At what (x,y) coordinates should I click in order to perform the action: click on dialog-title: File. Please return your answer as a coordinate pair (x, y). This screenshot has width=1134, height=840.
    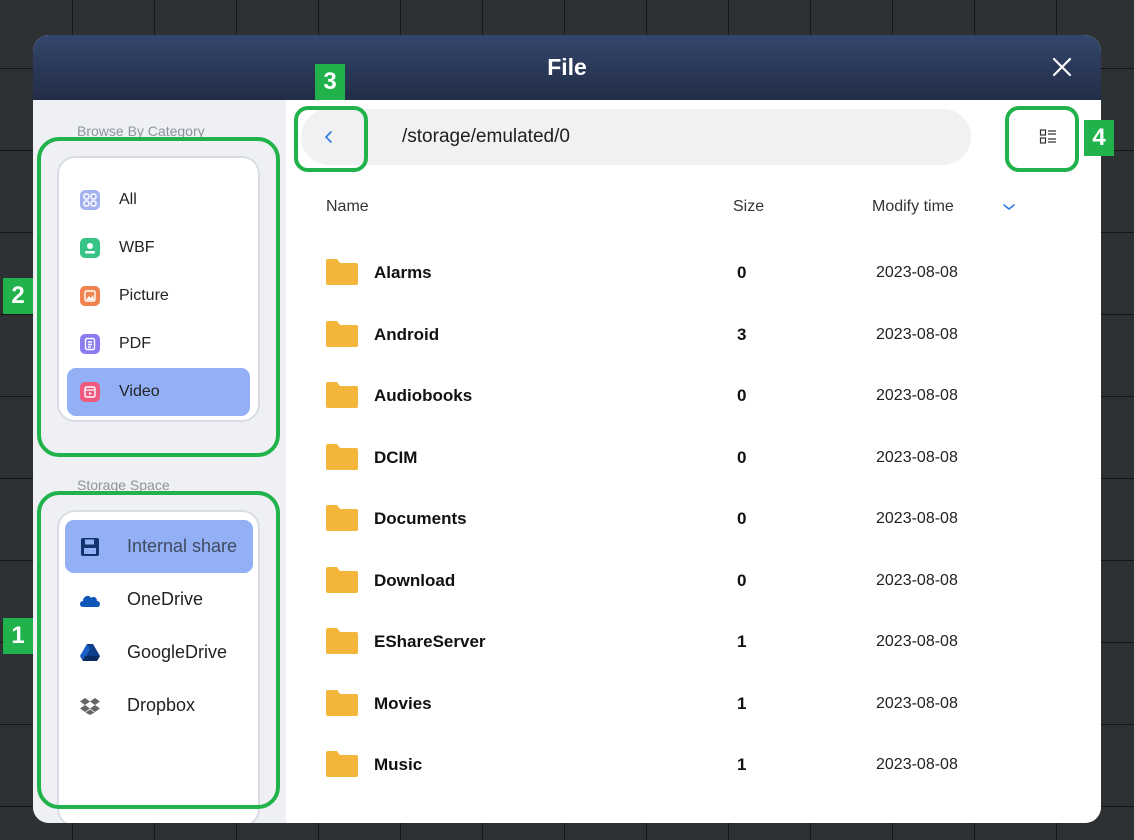
    Looking at the image, I should click on (567, 67).